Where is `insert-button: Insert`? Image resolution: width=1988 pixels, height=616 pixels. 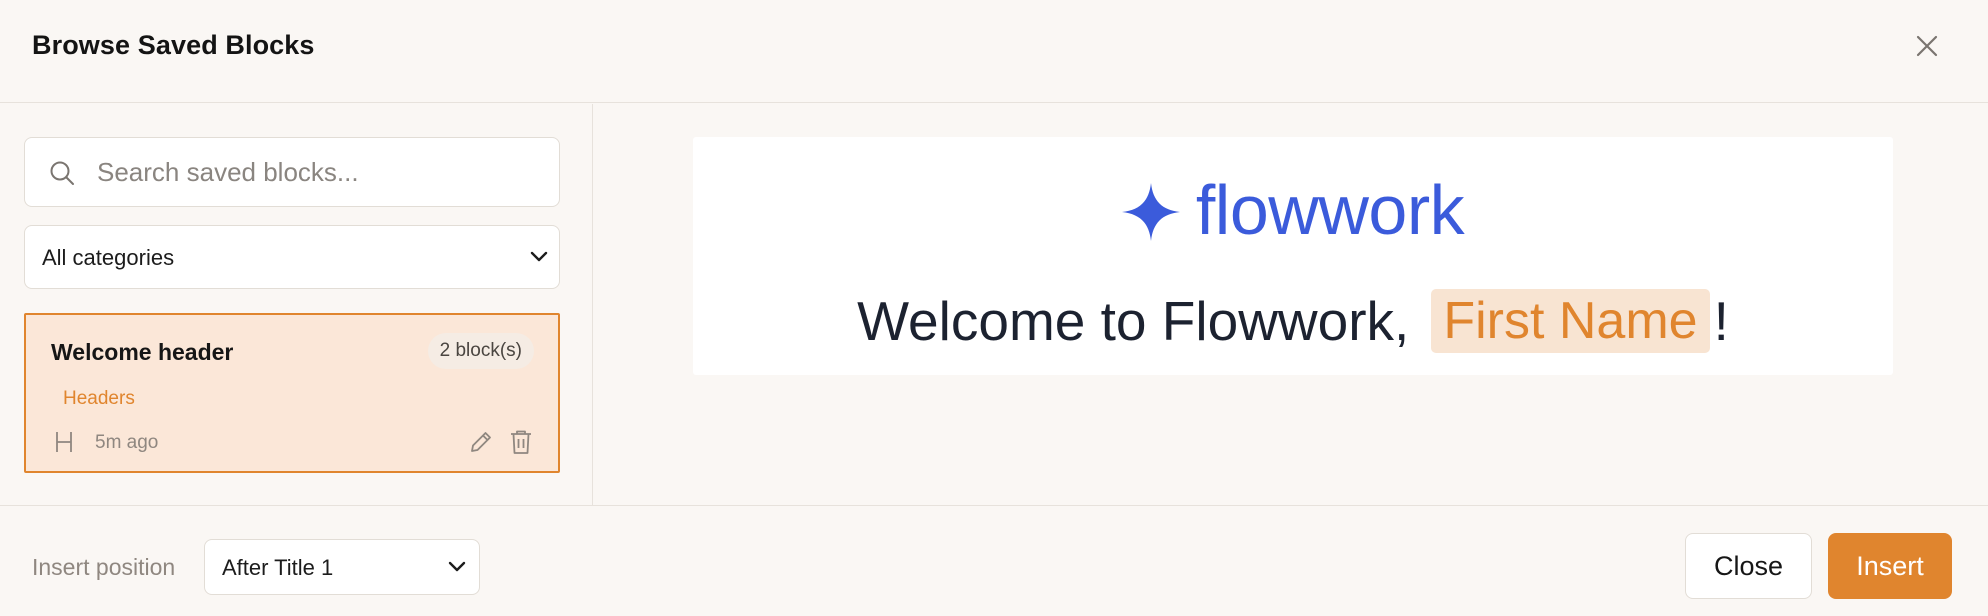 insert-button: Insert is located at coordinates (1890, 566).